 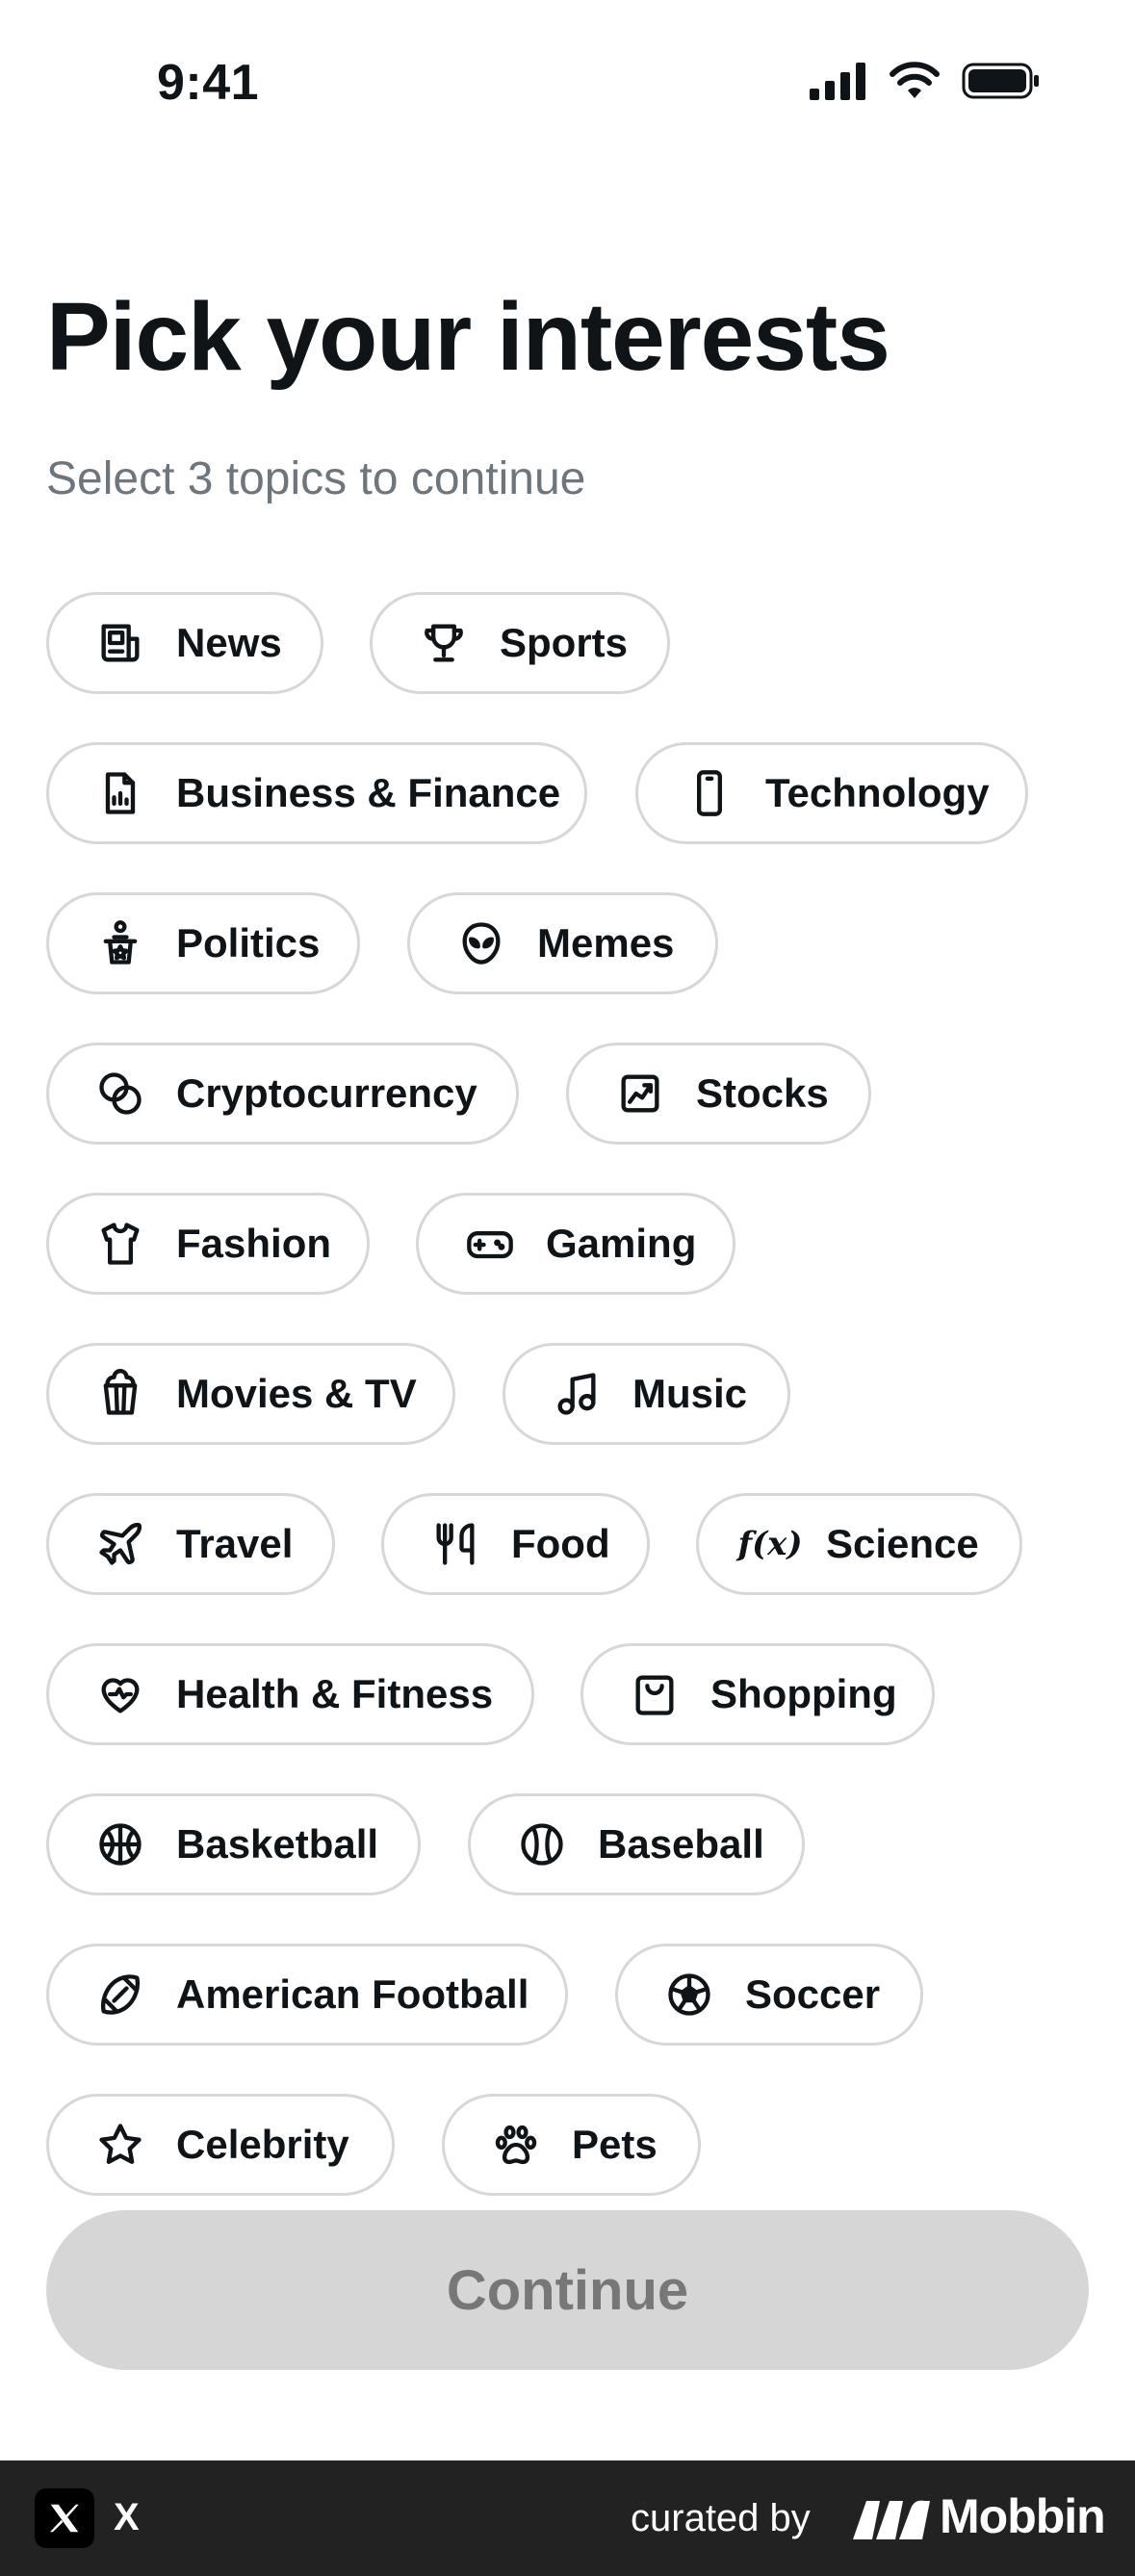 I want to click on coins-icon, so click(x=120, y=1094).